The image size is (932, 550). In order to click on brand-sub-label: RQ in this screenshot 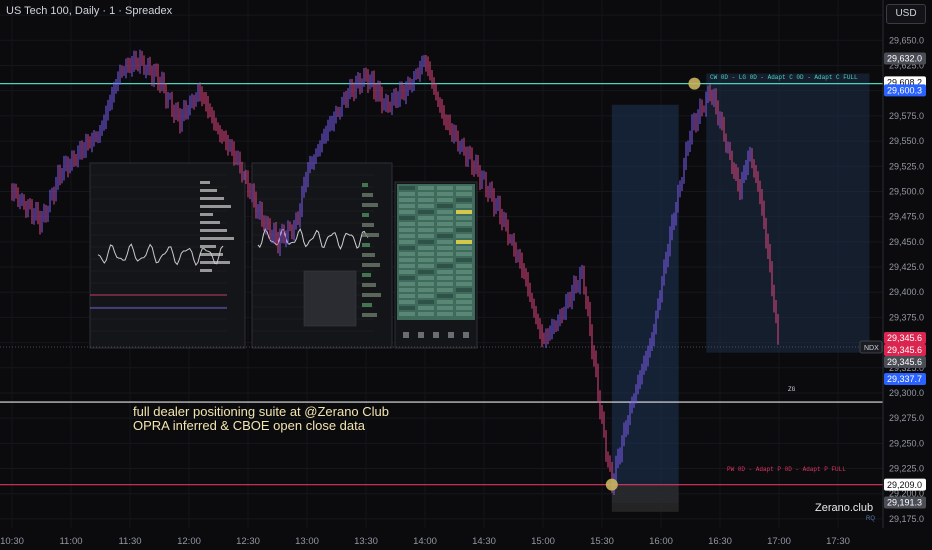, I will do `click(870, 519)`.